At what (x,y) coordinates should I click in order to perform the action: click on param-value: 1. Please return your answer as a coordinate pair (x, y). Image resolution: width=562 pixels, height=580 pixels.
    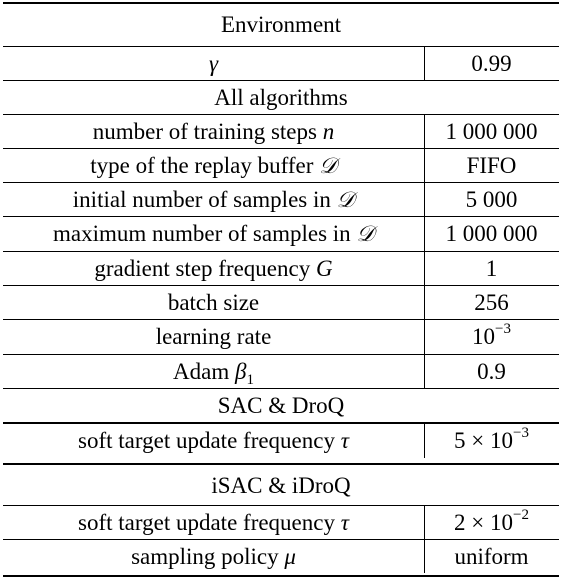
    Looking at the image, I should click on (491, 268).